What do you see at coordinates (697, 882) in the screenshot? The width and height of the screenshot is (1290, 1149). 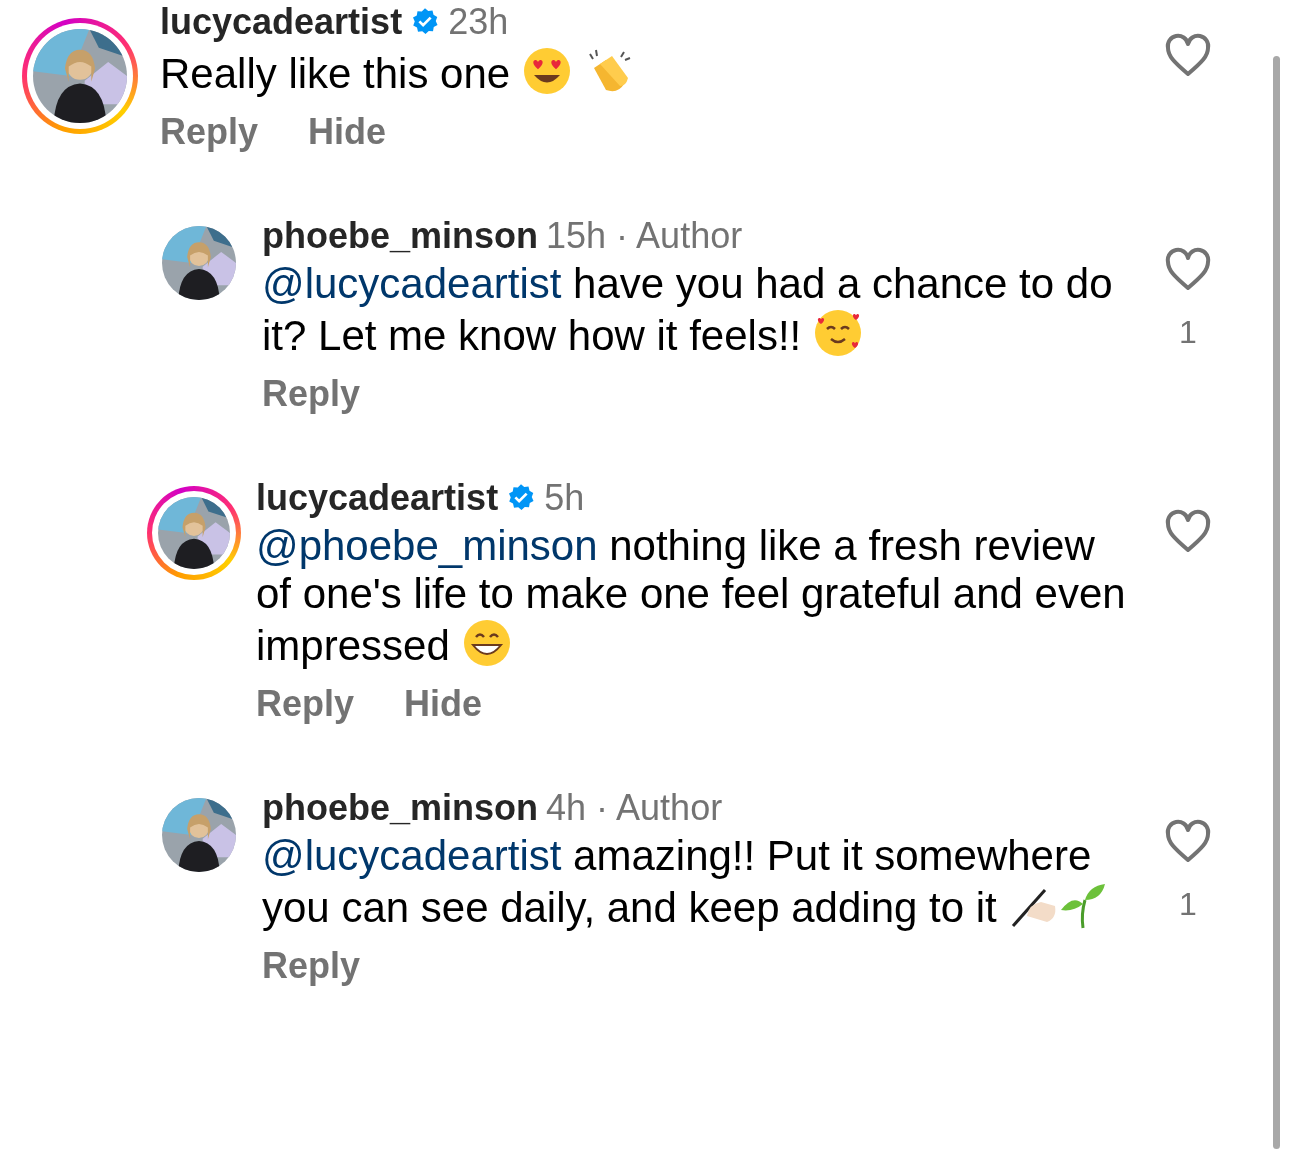 I see `comment-text: @lucycadeartist amazing!! Put it somewhere you can see daily, and keep adding to it` at bounding box center [697, 882].